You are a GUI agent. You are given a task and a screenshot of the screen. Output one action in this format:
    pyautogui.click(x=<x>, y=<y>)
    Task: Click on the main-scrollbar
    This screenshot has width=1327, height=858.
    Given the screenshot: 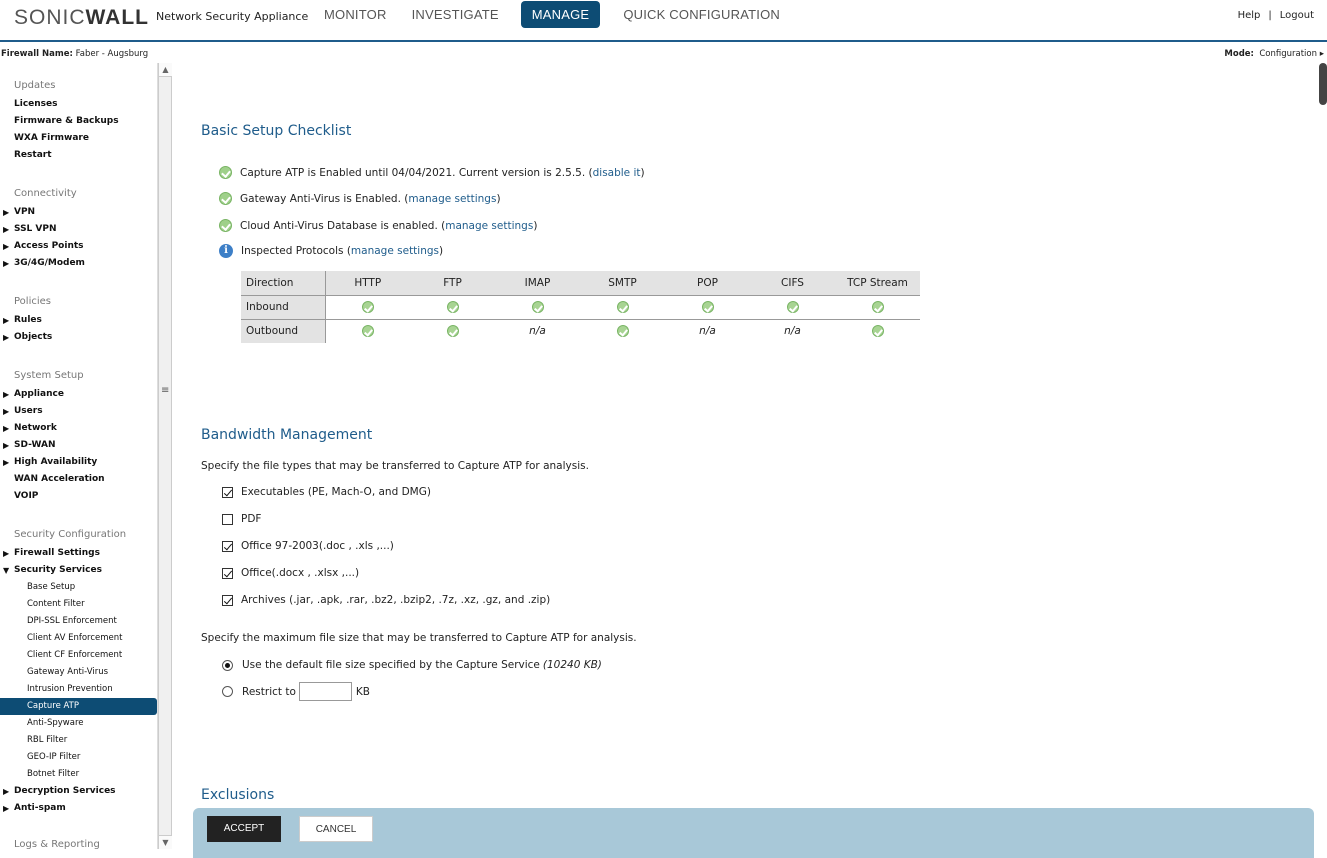 What is the action you would take?
    pyautogui.click(x=1321, y=456)
    